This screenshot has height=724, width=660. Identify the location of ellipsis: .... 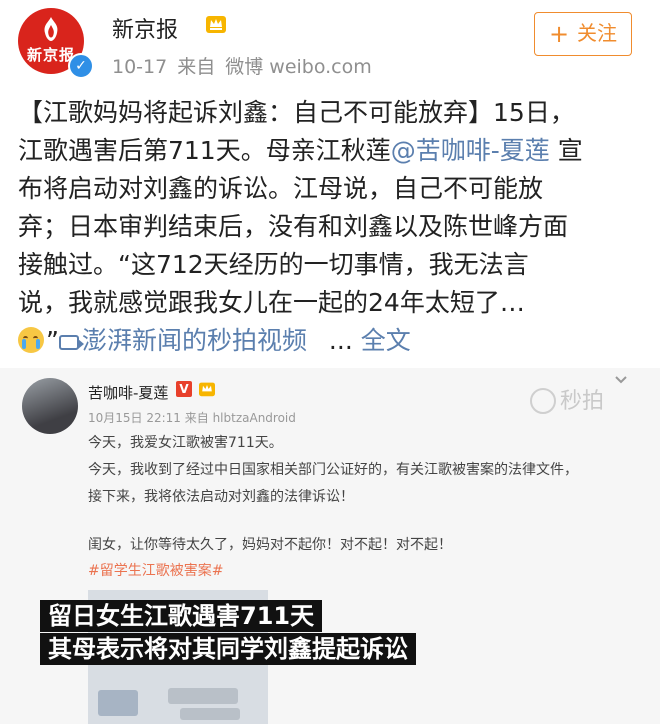
(340, 340).